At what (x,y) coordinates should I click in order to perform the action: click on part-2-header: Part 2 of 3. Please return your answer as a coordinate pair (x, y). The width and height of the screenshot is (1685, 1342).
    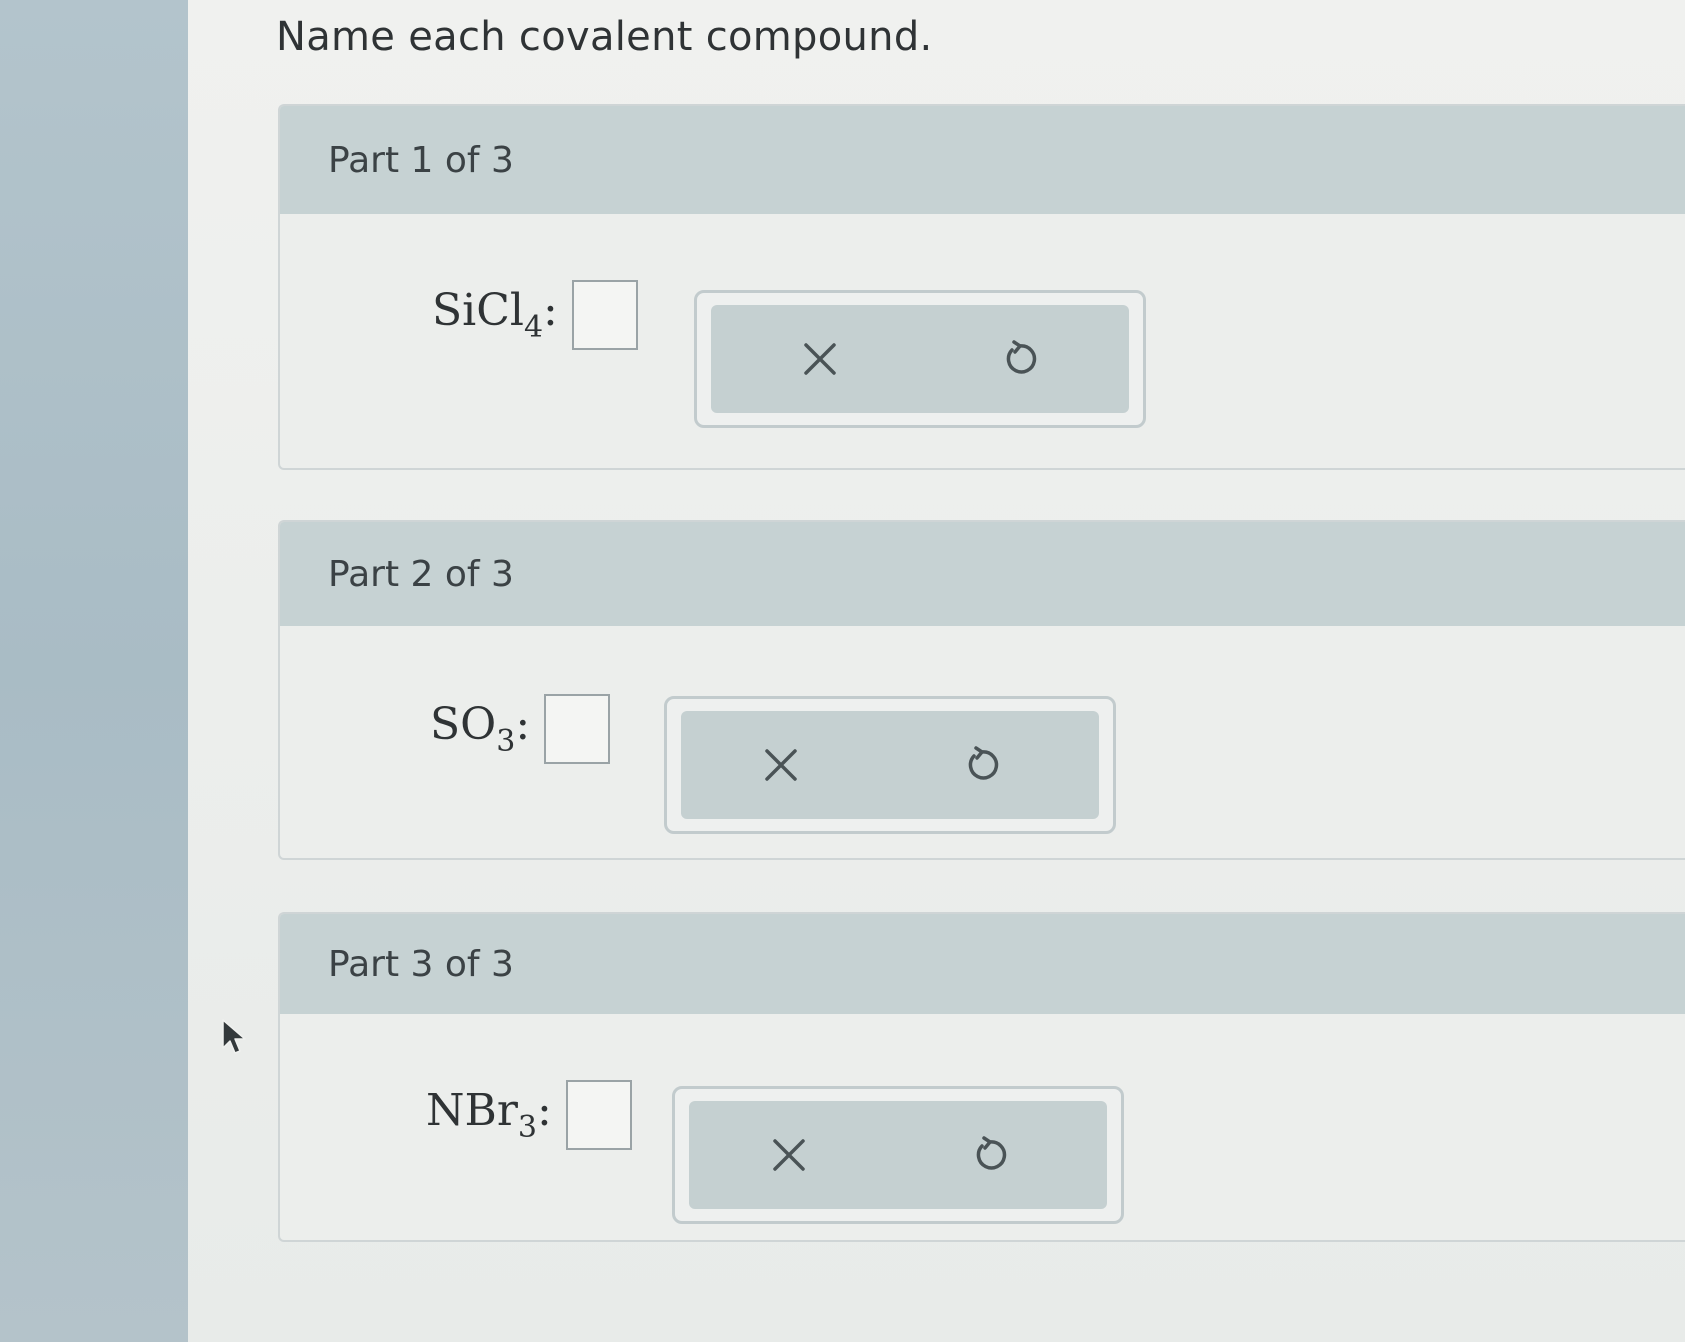
    Looking at the image, I should click on (982, 574).